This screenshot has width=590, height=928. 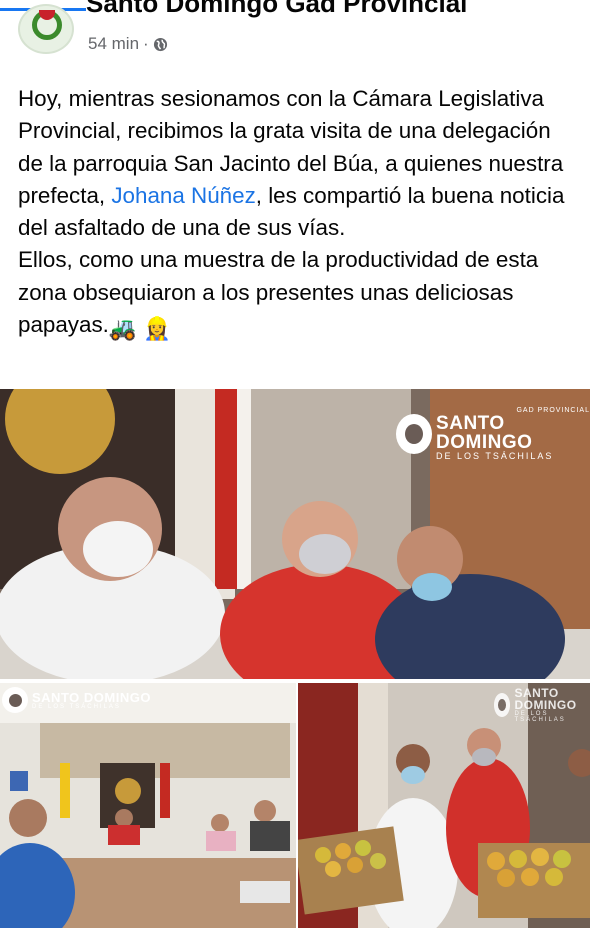 I want to click on room-photo-illustration, so click(x=148, y=805).